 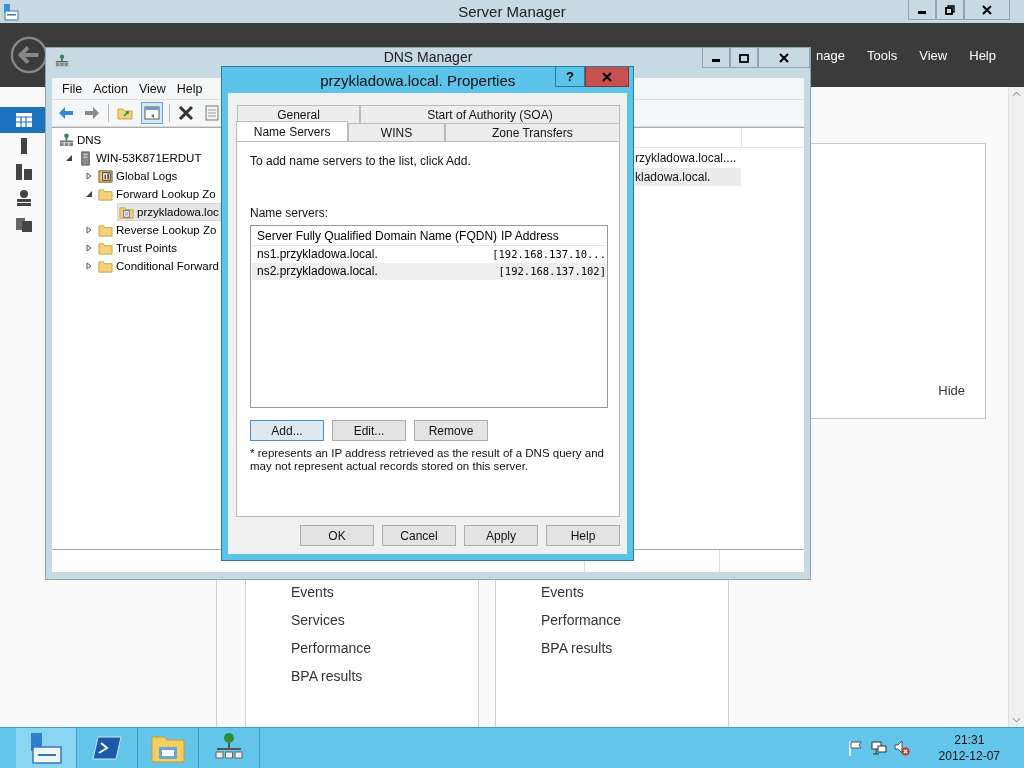 I want to click on hide-link: Hide, so click(x=951, y=390).